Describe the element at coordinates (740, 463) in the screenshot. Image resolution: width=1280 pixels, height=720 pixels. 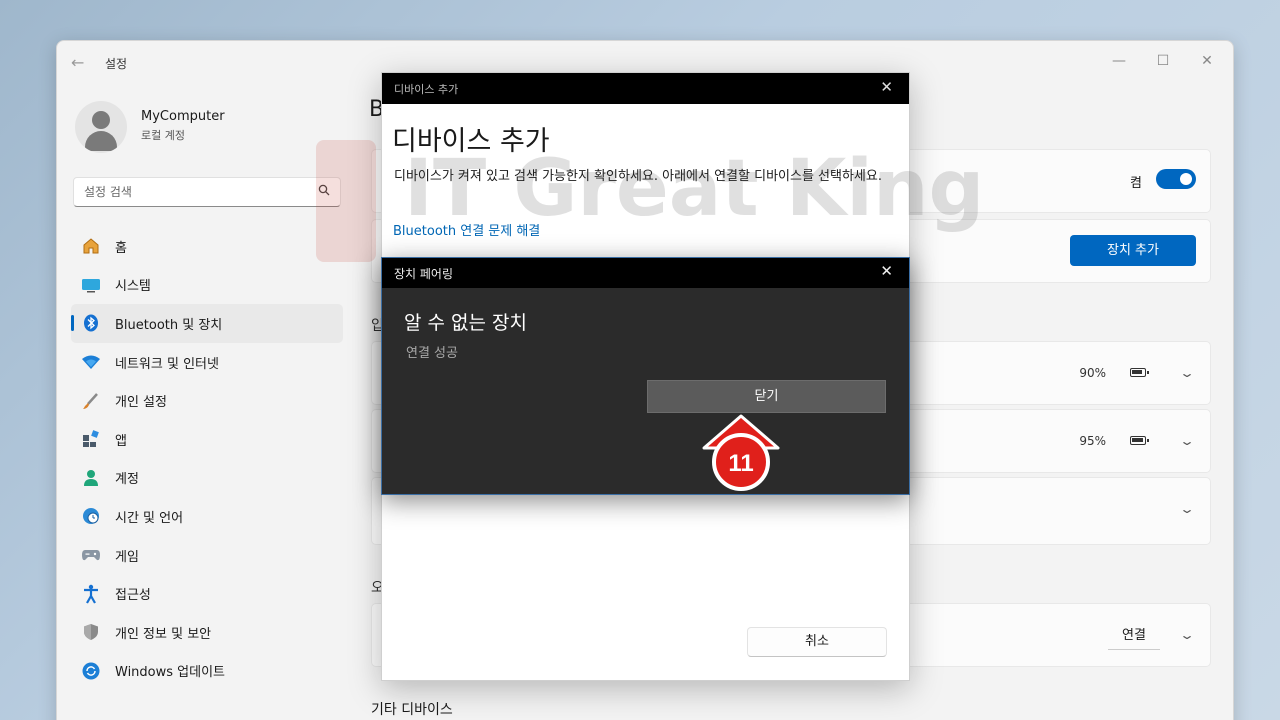
I see `step-number: 11` at that location.